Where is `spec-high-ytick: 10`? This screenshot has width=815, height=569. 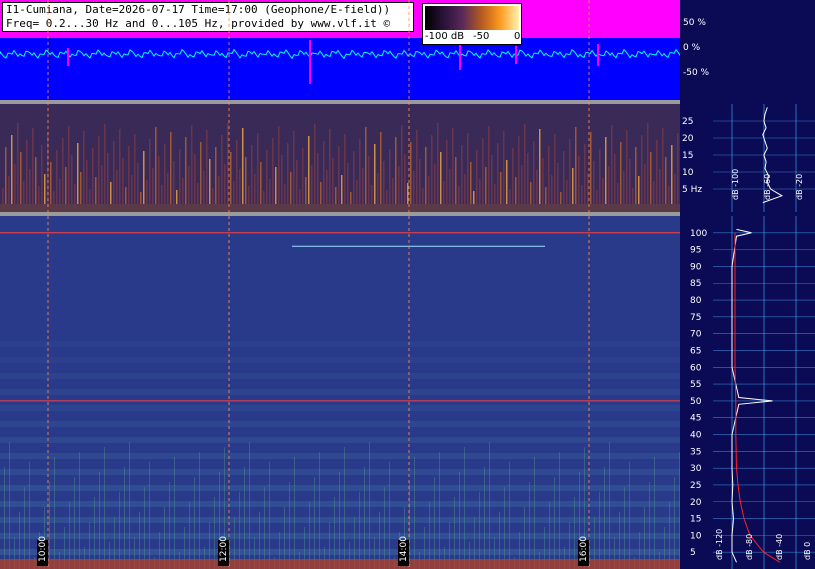 spec-high-ytick: 10 is located at coordinates (696, 536).